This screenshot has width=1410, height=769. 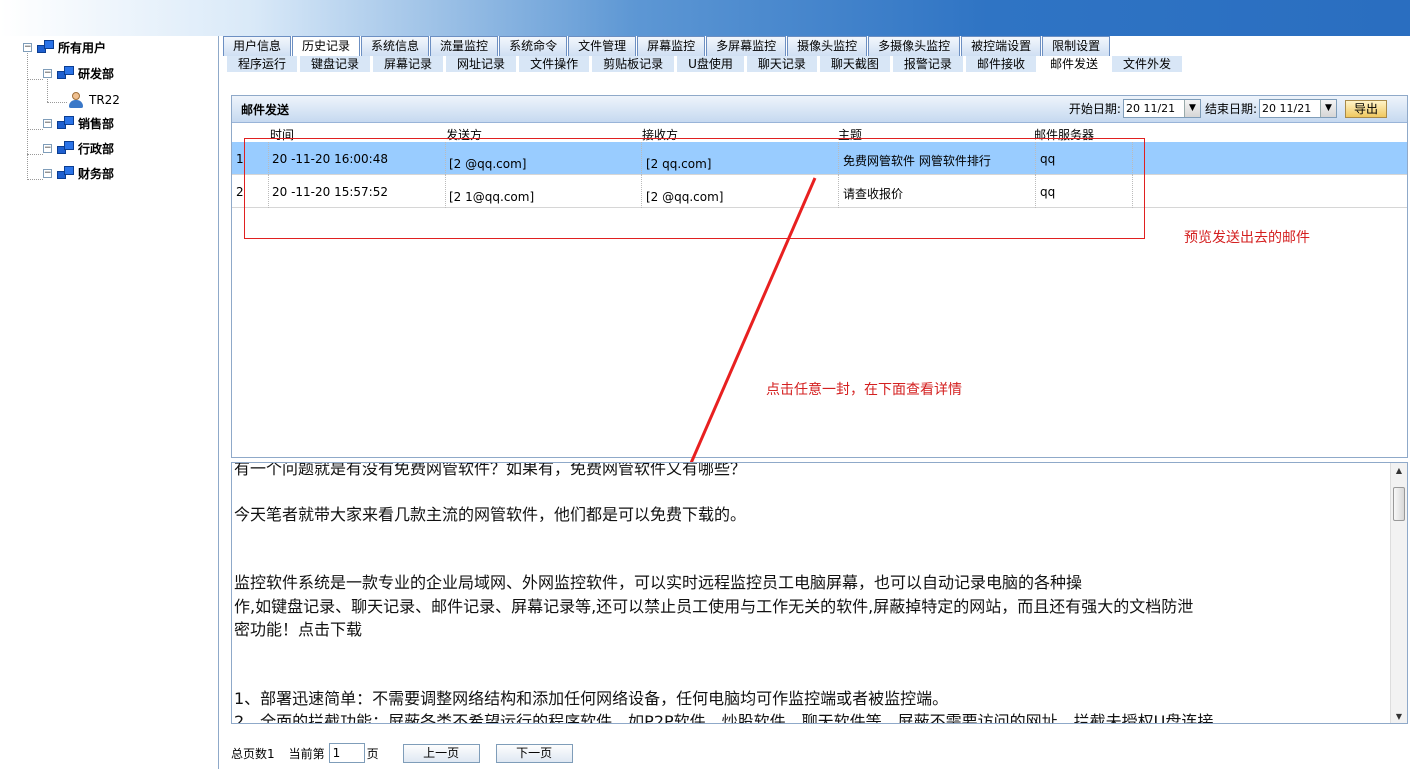 I want to click on pager: 总页数1 当前第 1 页 上一页 下一页, so click(x=402, y=753).